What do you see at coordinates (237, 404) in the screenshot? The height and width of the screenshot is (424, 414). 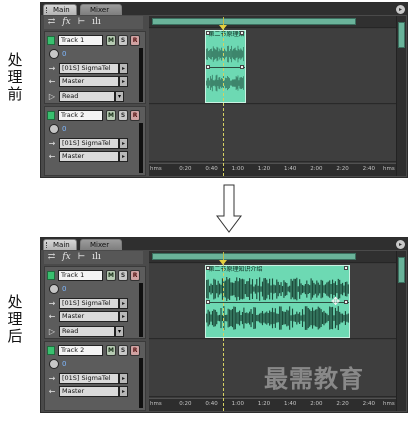 I see `ruler-tick-label: 1:00` at bounding box center [237, 404].